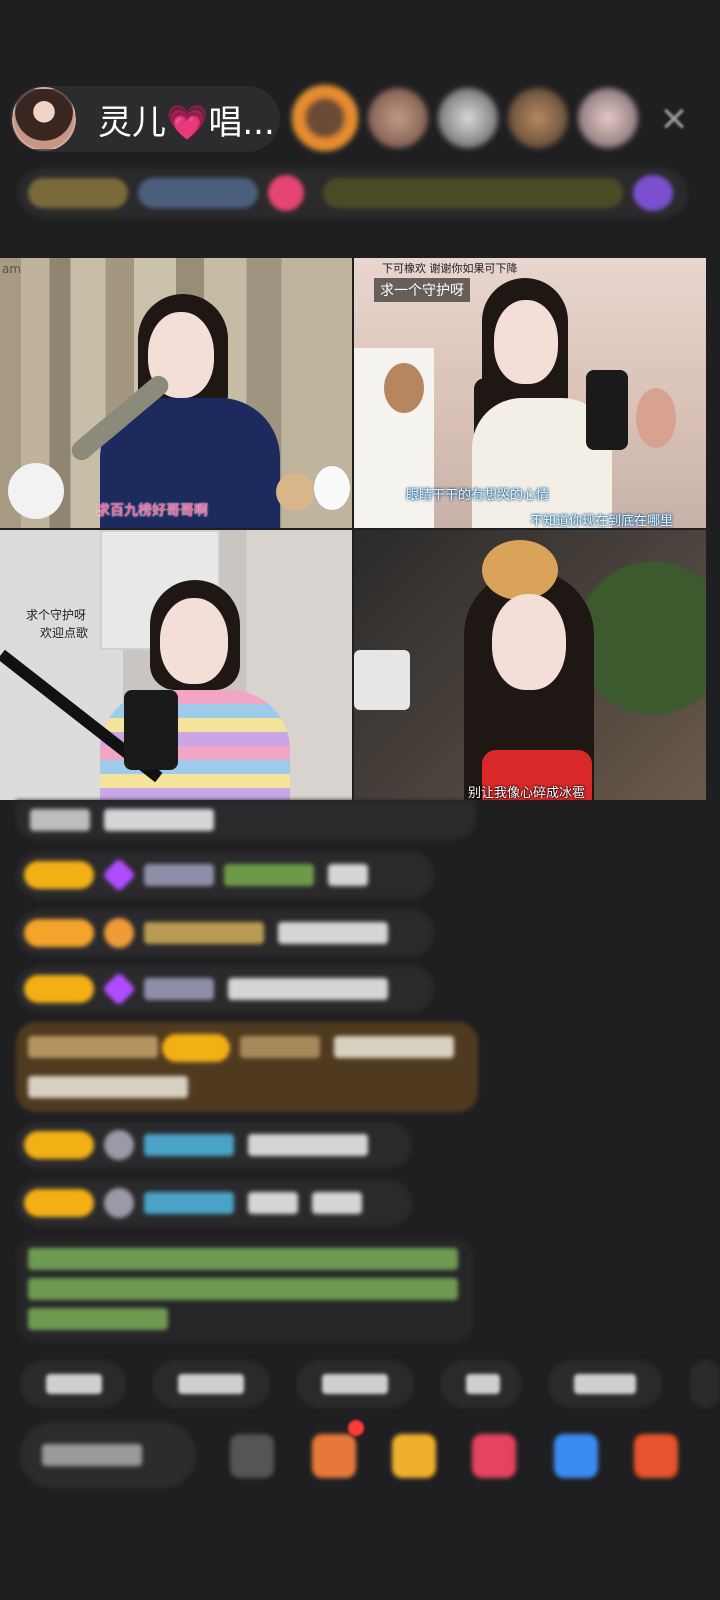 This screenshot has height=1600, width=720. I want to click on video-caption: 求百九榜好哥哥啊, so click(152, 511).